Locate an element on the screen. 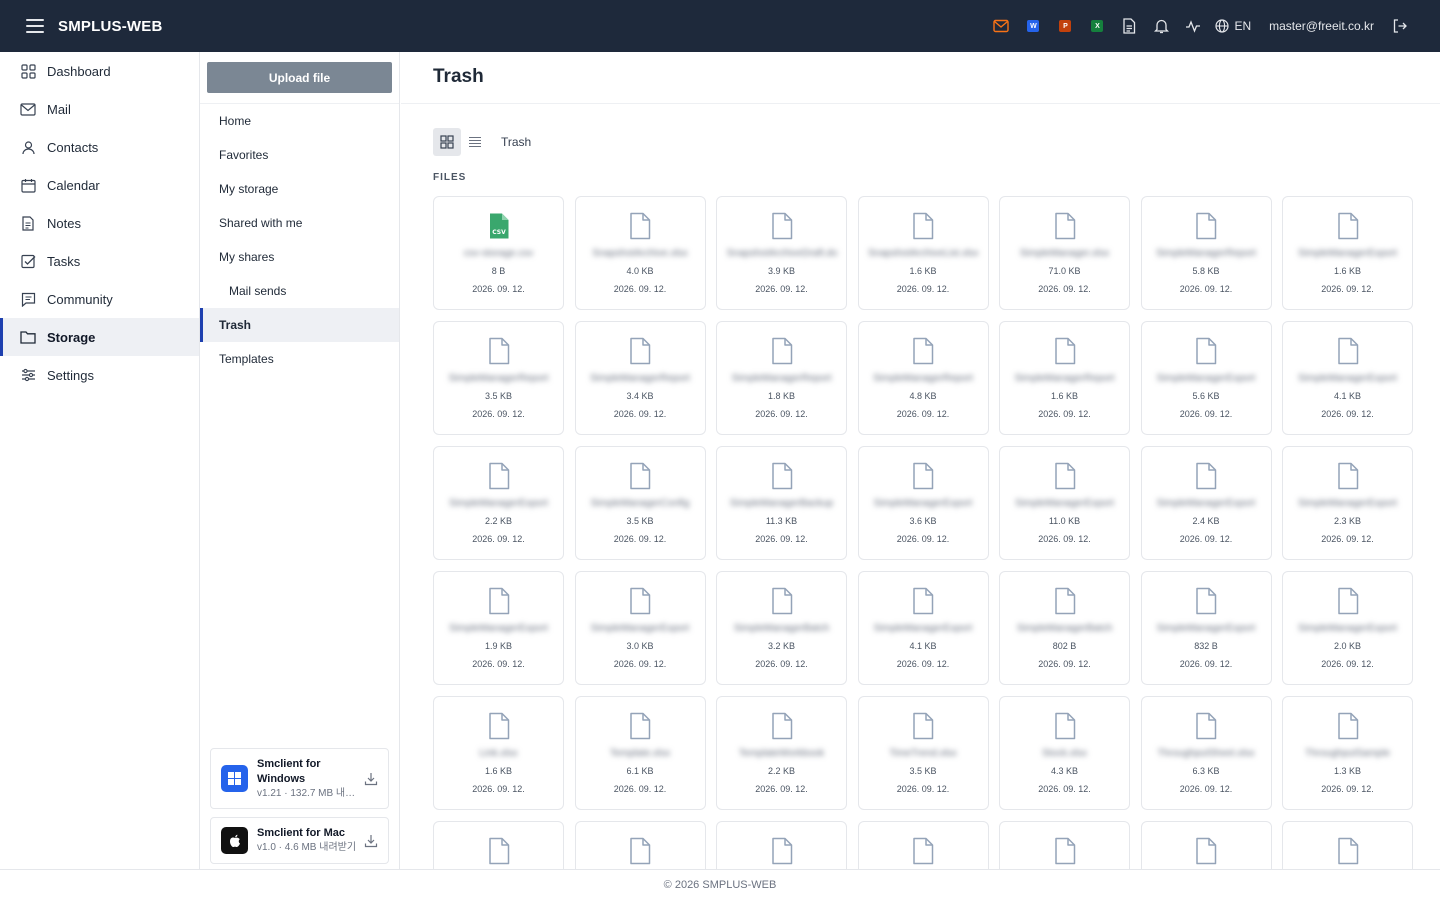  nav-item-contacts: Contacts is located at coordinates (99, 147).